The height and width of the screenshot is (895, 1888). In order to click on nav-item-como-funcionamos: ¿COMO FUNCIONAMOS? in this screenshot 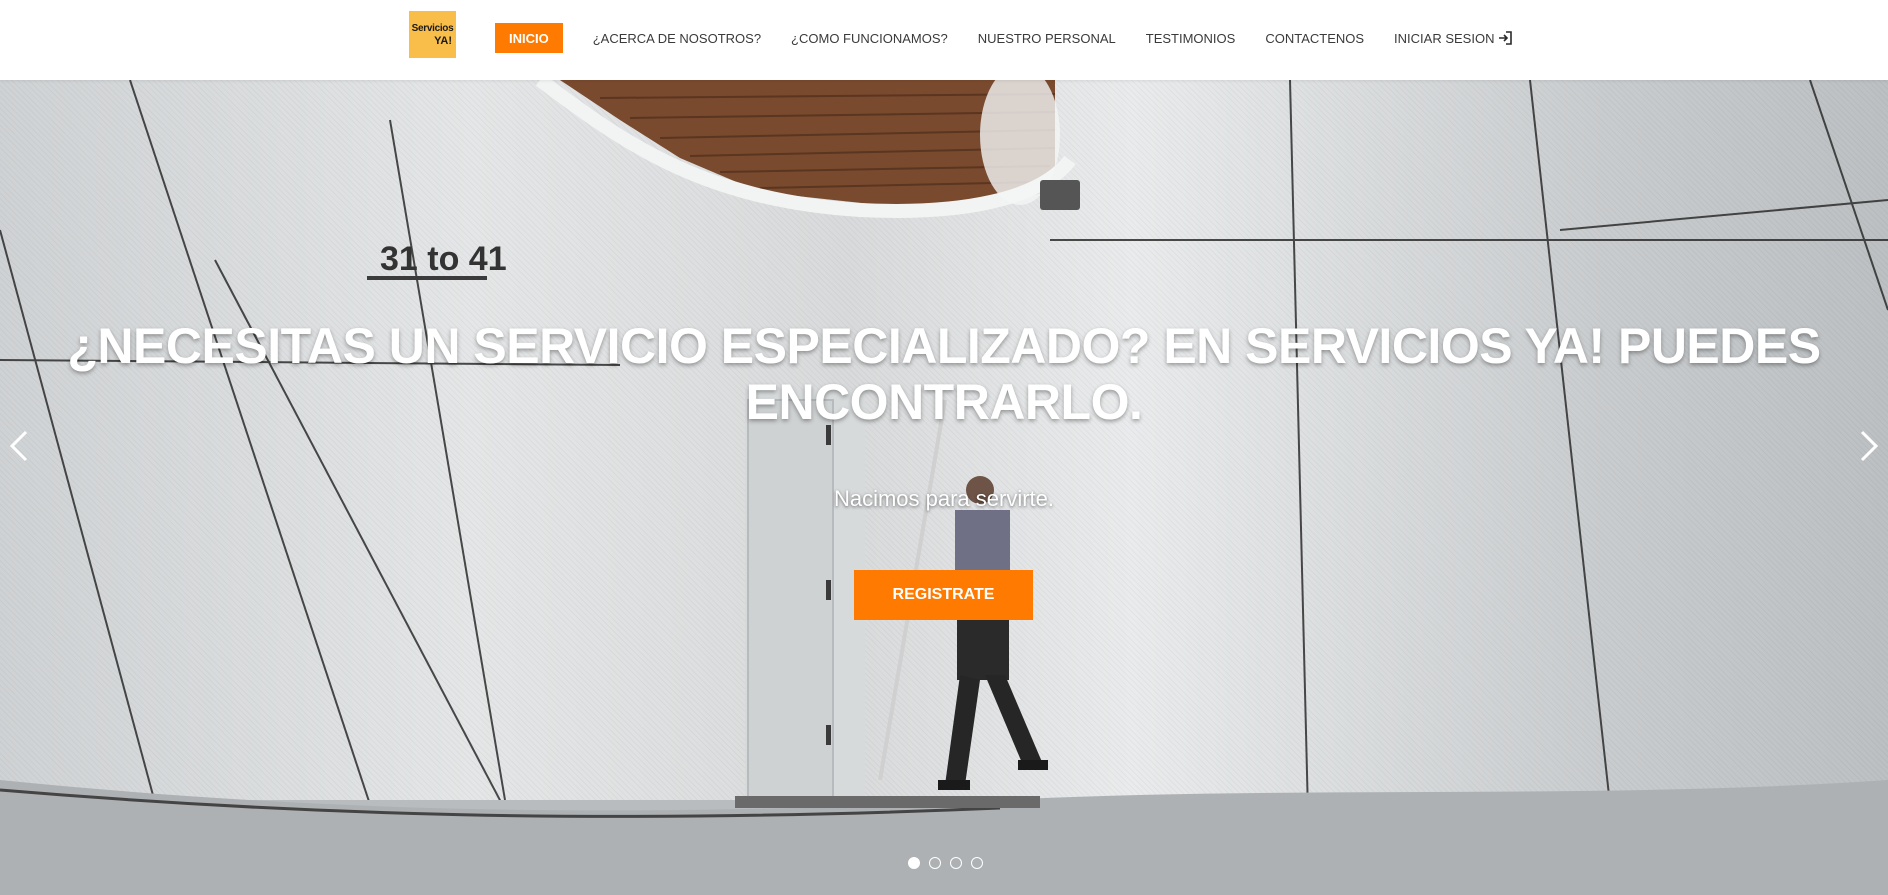, I will do `click(869, 38)`.